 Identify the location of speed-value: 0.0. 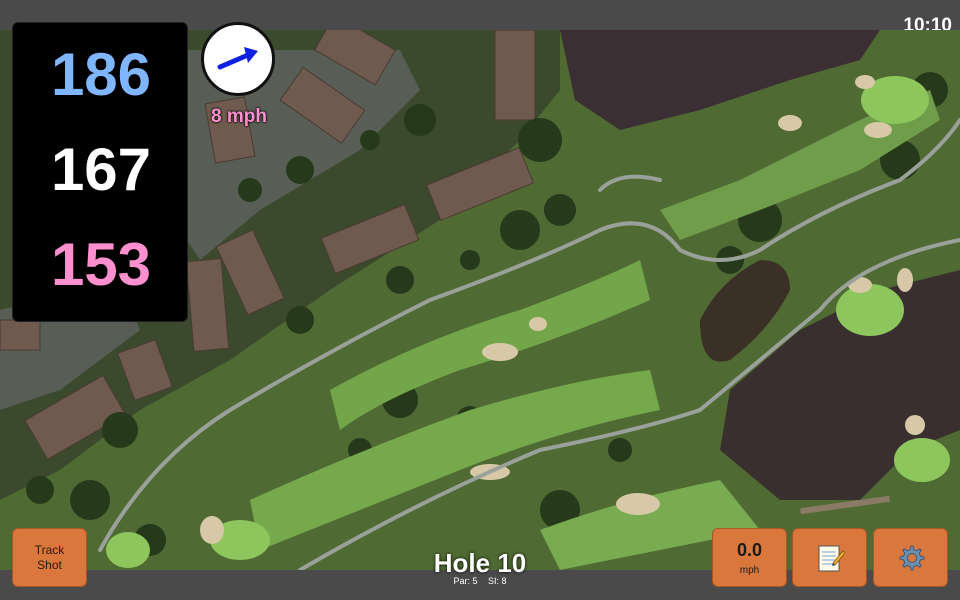
(749, 549).